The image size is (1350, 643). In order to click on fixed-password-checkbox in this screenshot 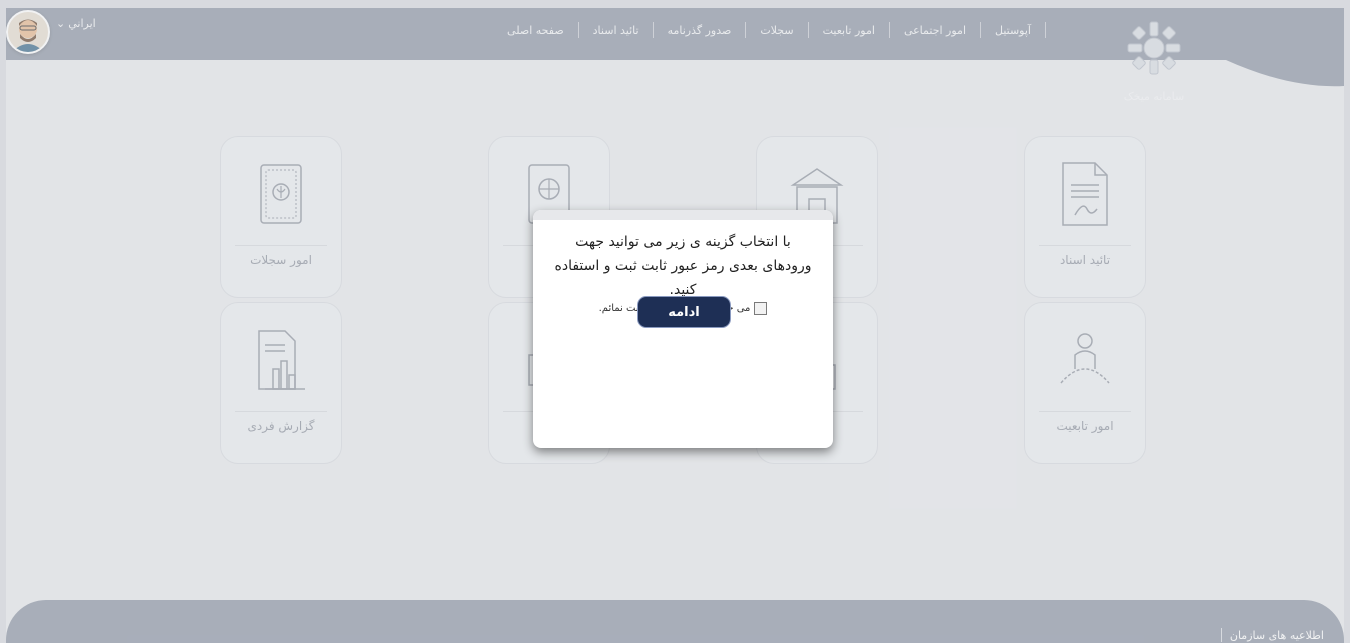, I will do `click(761, 308)`.